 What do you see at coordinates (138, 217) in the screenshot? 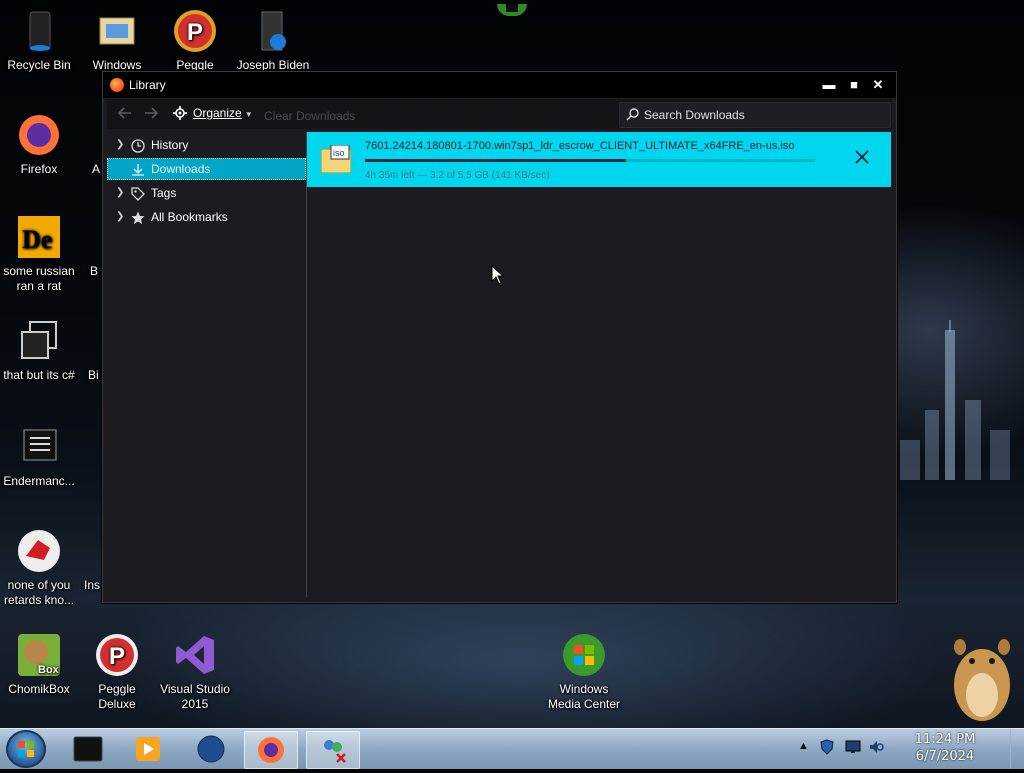
I see `star-icon` at bounding box center [138, 217].